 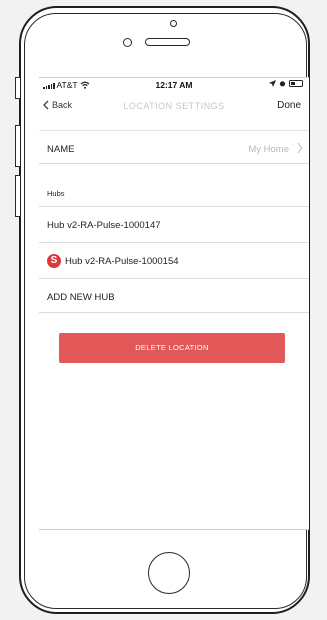 What do you see at coordinates (174, 185) in the screenshot?
I see `hubs-section-header: Hubs` at bounding box center [174, 185].